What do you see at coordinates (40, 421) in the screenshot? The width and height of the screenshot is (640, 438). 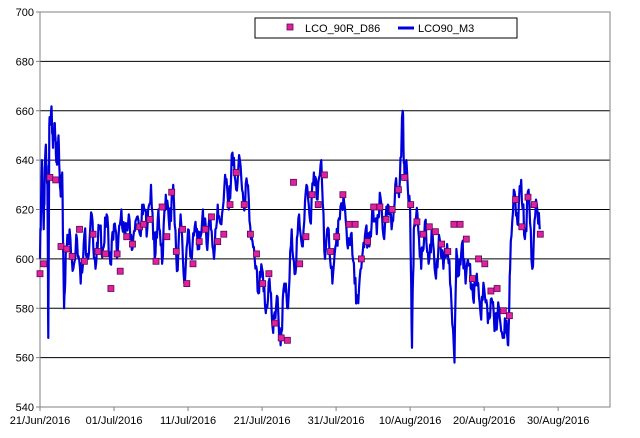 I see `x-tick-label: 21/Jun/2016` at bounding box center [40, 421].